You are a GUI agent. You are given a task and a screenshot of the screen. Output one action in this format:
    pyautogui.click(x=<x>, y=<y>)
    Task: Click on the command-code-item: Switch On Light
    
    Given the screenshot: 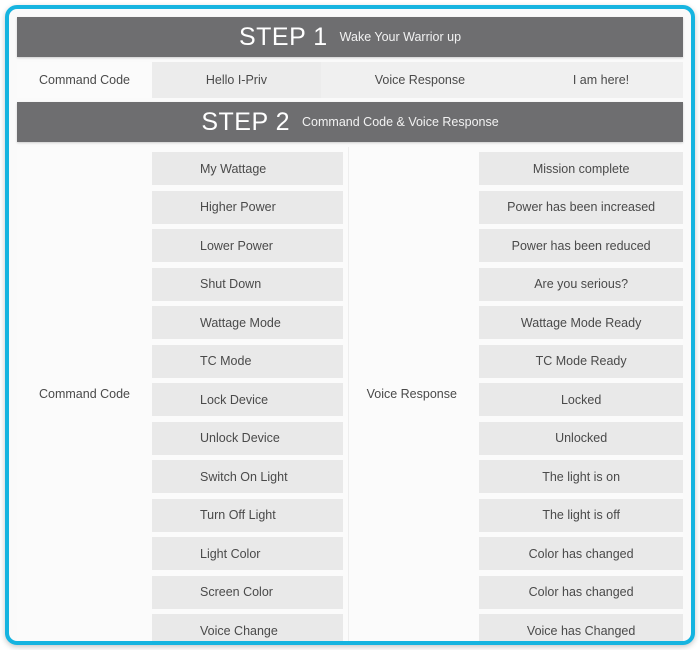 What is the action you would take?
    pyautogui.click(x=248, y=476)
    